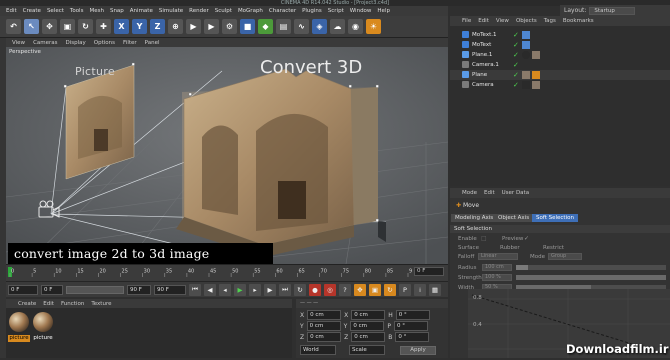  Describe the element at coordinates (265, 26) in the screenshot. I see `subdivision-icon: ◆` at that location.